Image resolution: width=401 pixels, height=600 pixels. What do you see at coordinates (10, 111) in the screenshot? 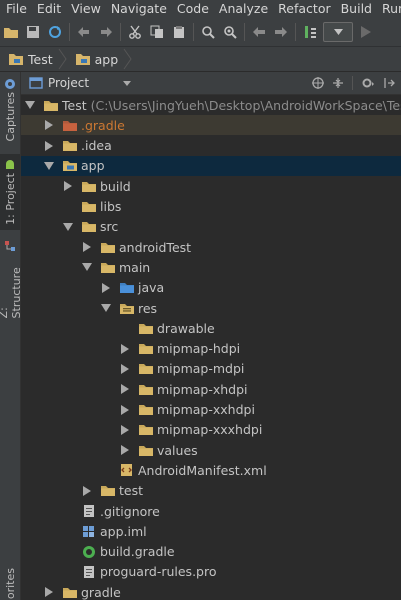
I see `tab-captures: Captures` at bounding box center [10, 111].